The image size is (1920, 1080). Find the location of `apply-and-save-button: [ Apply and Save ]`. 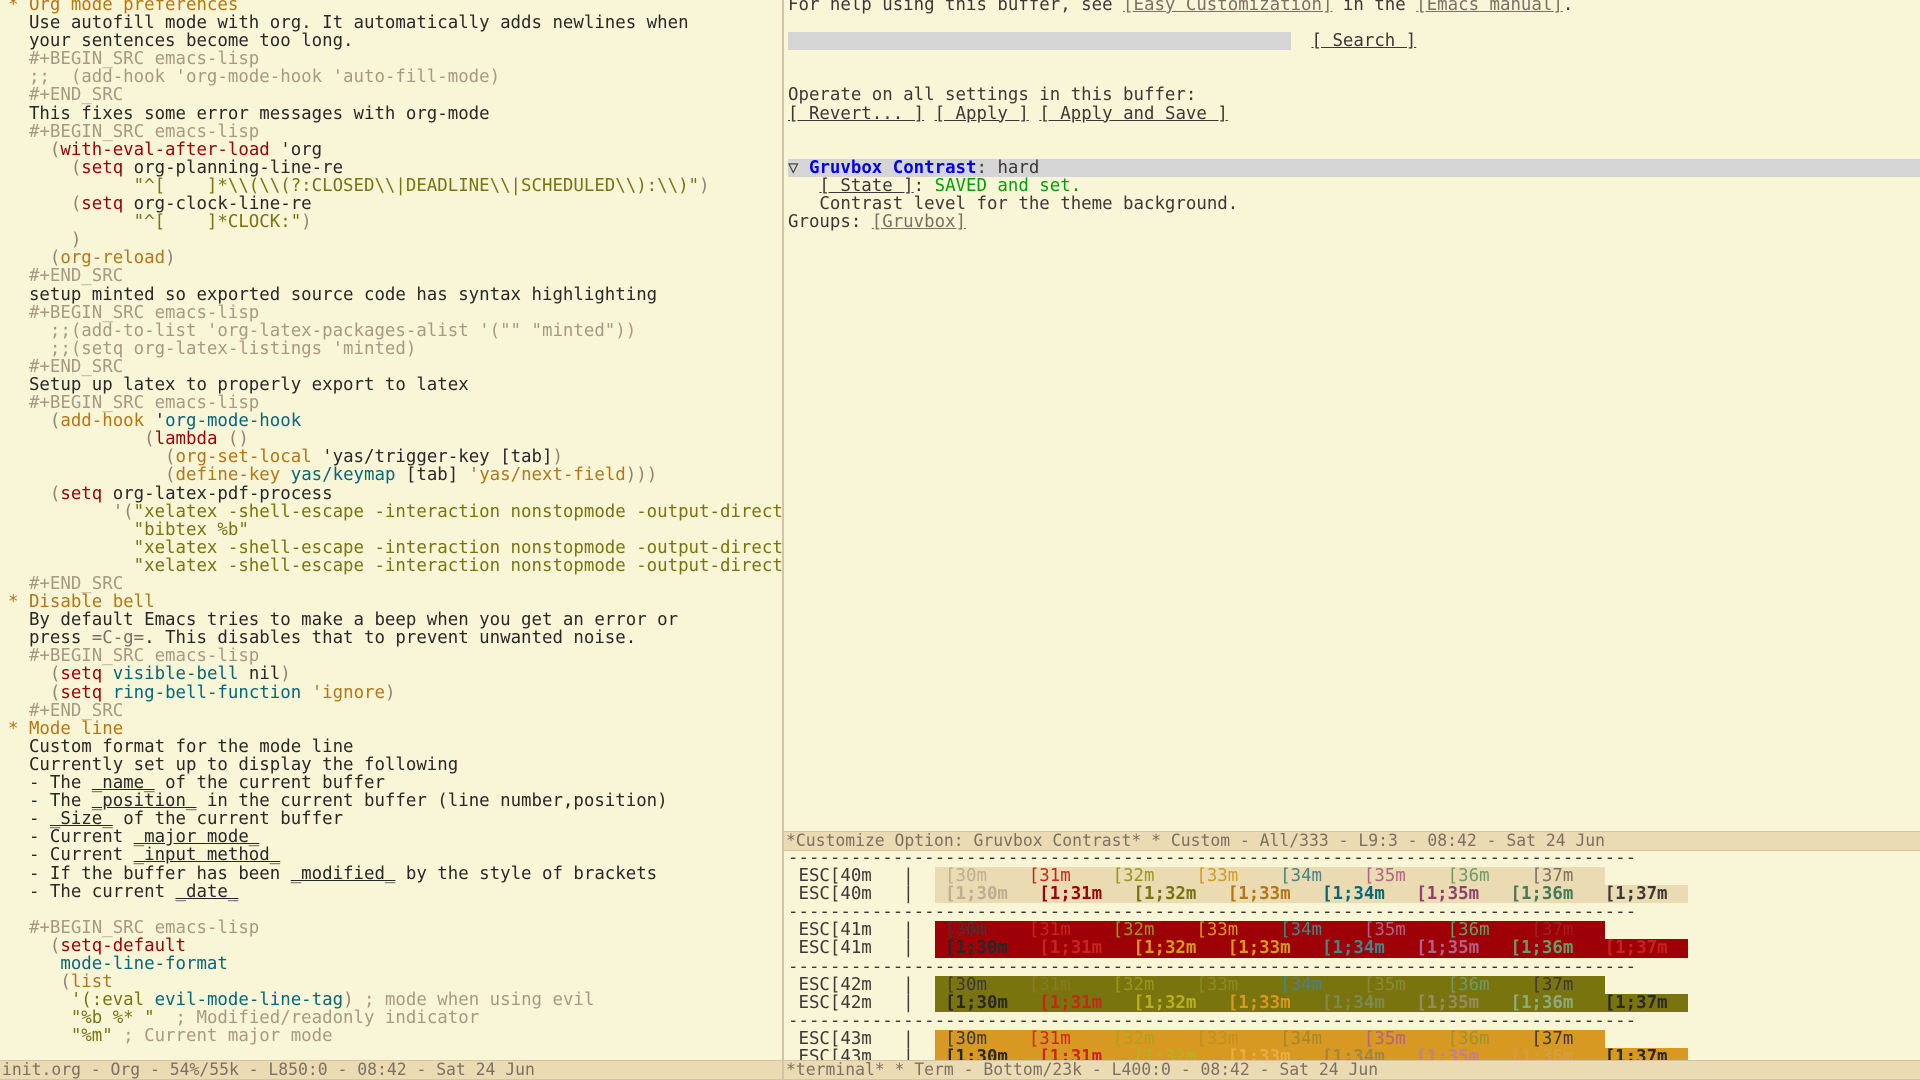

apply-and-save-button: [ Apply and Save ] is located at coordinates (1133, 114).